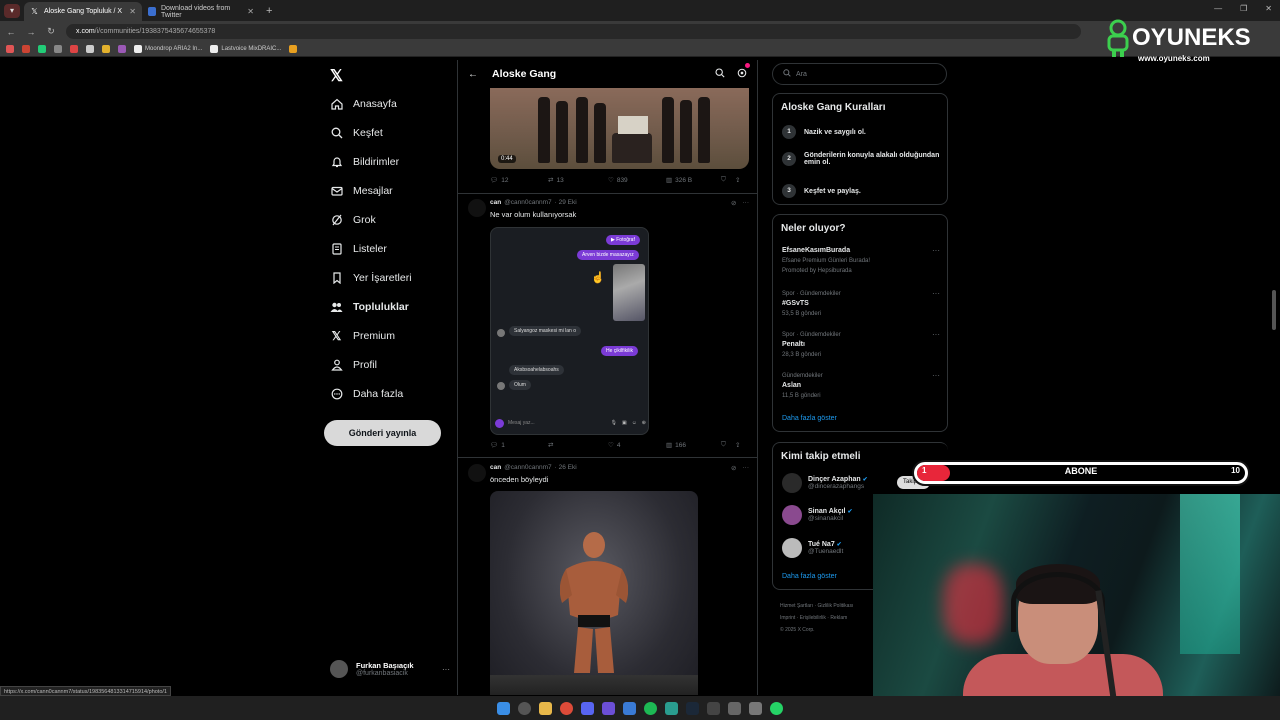 Image resolution: width=1280 pixels, height=720 pixels. I want to click on nav-premium: 𝕏 Premium, so click(362, 336).